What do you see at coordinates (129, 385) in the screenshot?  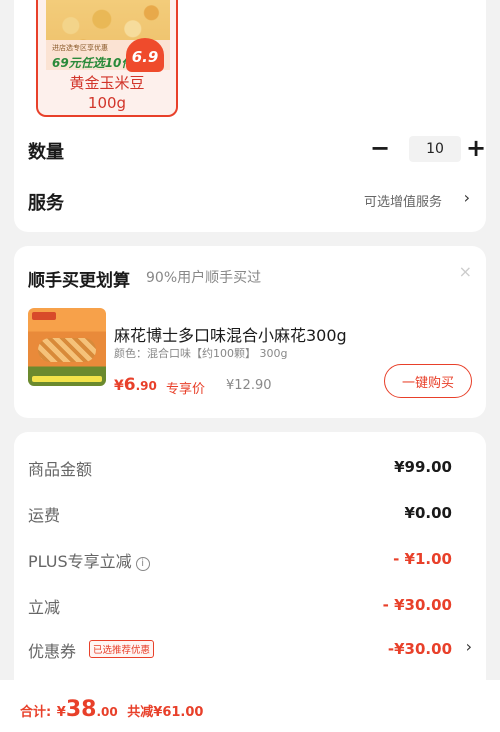 I see `price-integer: 6` at bounding box center [129, 385].